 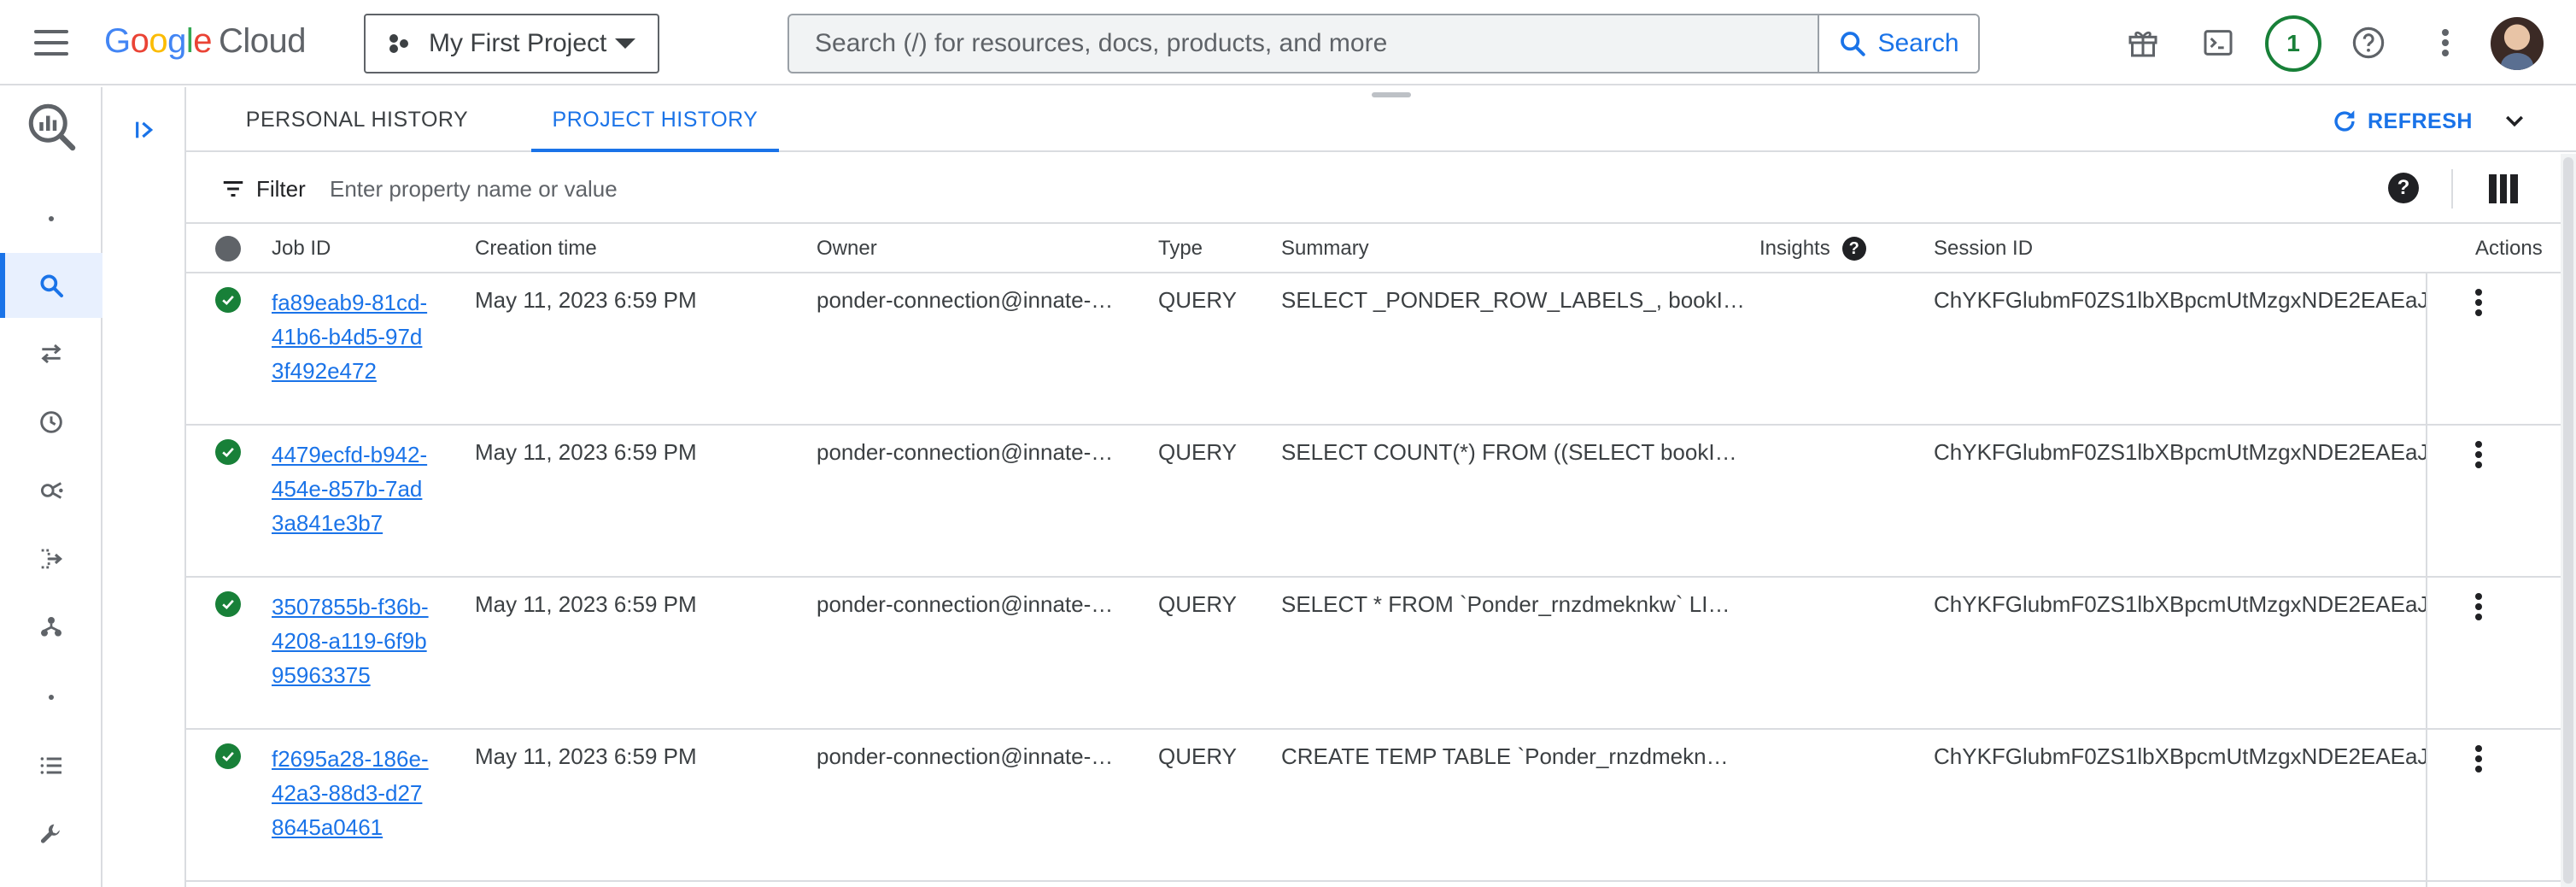 I want to click on help-icon, so click(x=2368, y=42).